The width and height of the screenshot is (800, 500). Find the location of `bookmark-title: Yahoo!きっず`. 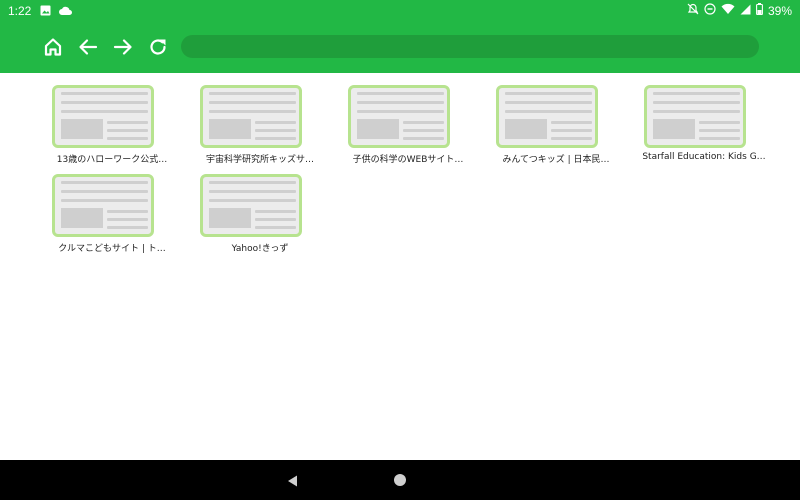

bookmark-title: Yahoo!きっず is located at coordinates (260, 249).